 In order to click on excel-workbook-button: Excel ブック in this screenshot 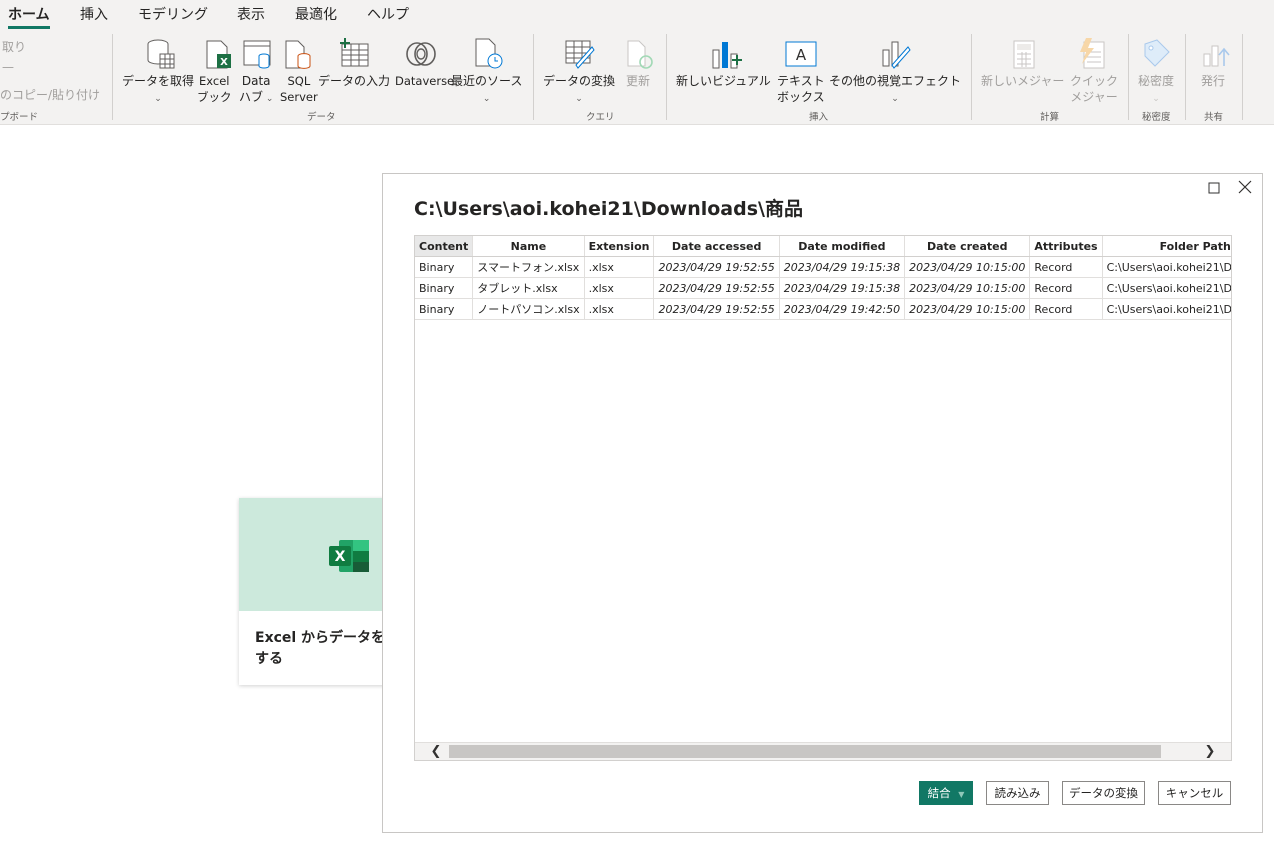, I will do `click(214, 89)`.